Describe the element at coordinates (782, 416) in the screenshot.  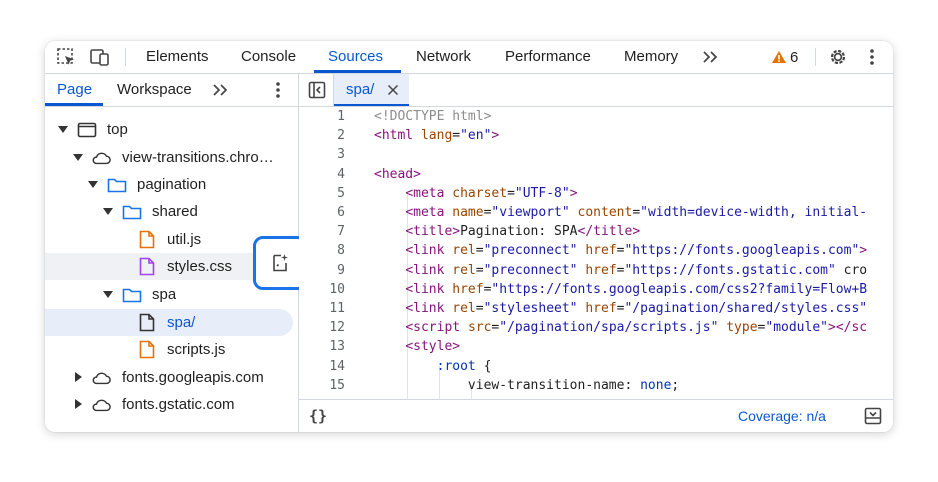
I see `coverage-link: Coverage: n/a` at that location.